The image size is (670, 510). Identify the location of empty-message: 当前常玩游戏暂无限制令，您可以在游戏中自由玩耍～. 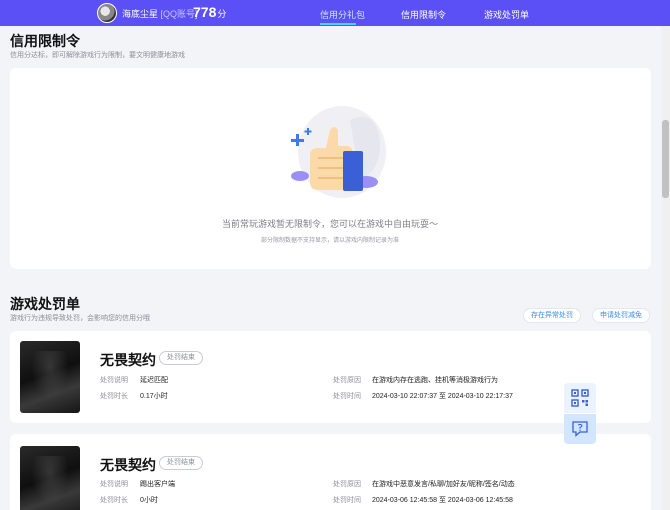
(329, 224).